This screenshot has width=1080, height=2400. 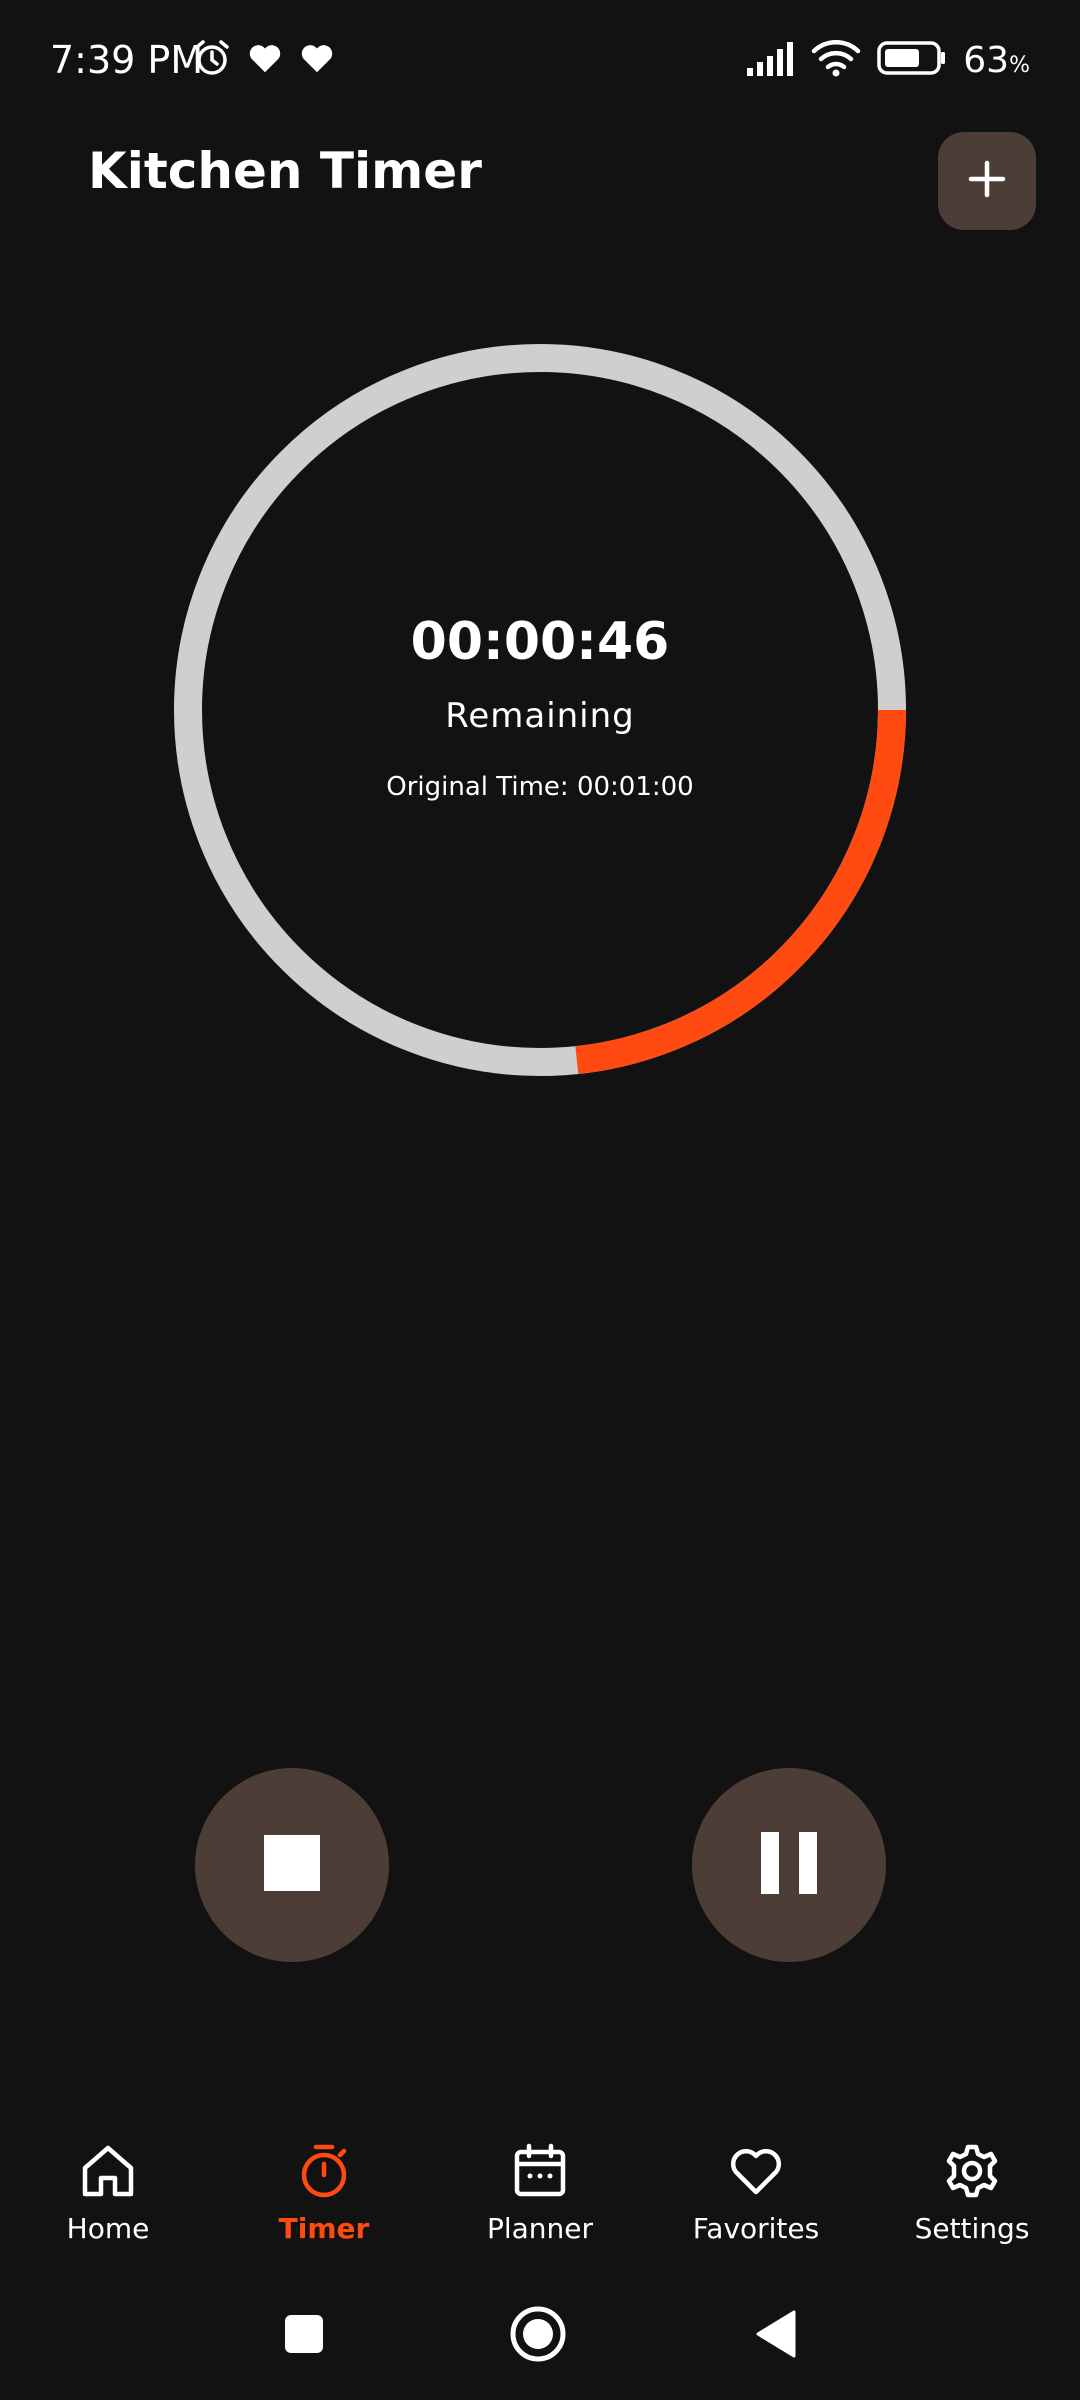 I want to click on nav-item-timer: Timer, so click(x=324, y=2195).